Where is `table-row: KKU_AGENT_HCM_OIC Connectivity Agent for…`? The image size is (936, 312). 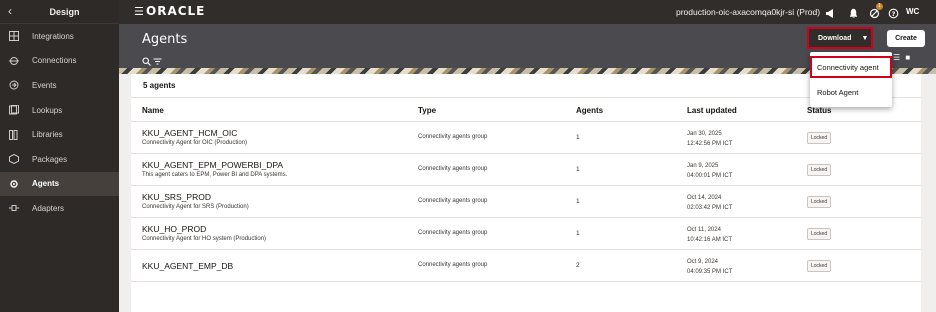
table-row: KKU_AGENT_HCM_OIC Connectivity Agent for… is located at coordinates (526, 138).